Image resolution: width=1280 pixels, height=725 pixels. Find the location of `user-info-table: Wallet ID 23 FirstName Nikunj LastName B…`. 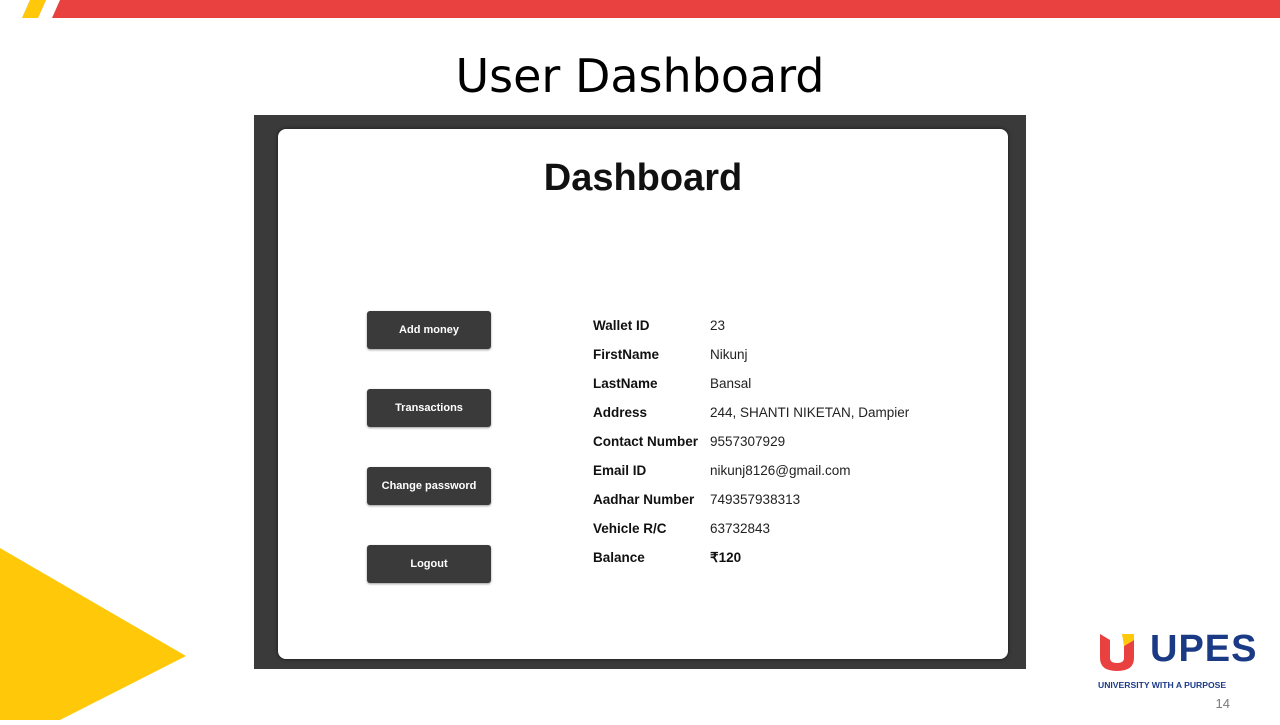

user-info-table: Wallet ID 23 FirstName Nikunj LastName B… is located at coordinates (751, 441).